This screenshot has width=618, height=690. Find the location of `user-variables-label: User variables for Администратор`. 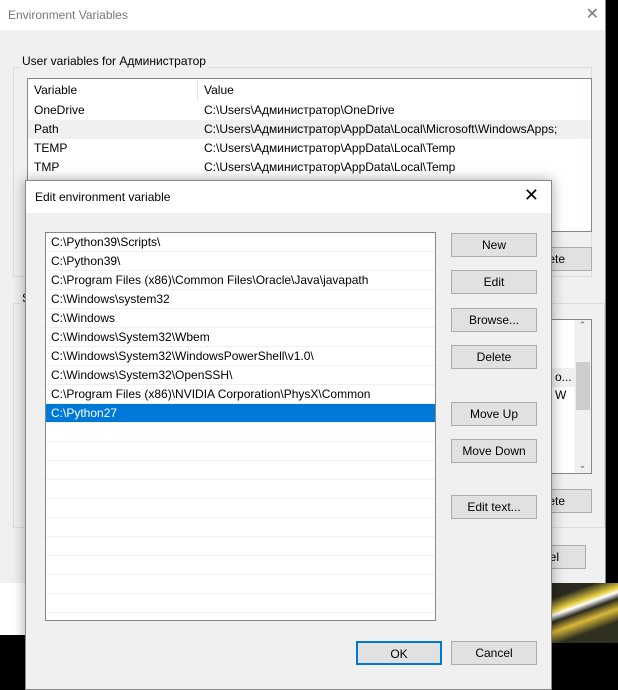

user-variables-label: User variables for Администратор is located at coordinates (114, 61).